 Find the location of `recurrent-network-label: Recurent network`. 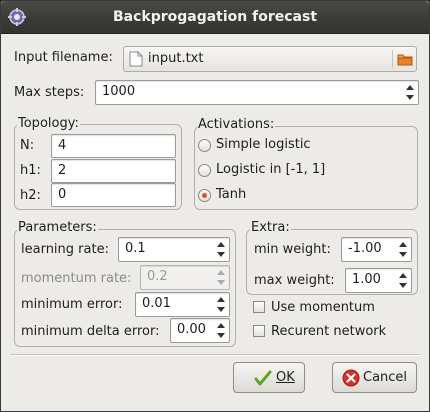

recurrent-network-label: Recurent network is located at coordinates (329, 331).